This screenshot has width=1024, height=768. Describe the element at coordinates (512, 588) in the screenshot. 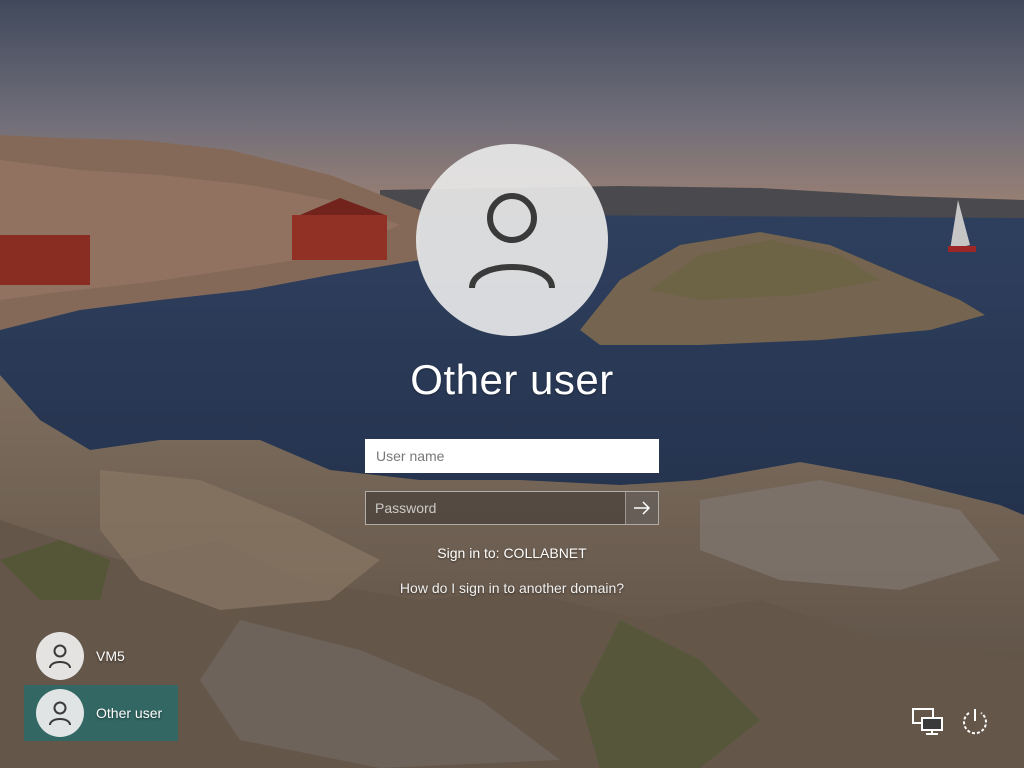

I see `another-domain-help-link: How do I sign in to another domain?` at that location.